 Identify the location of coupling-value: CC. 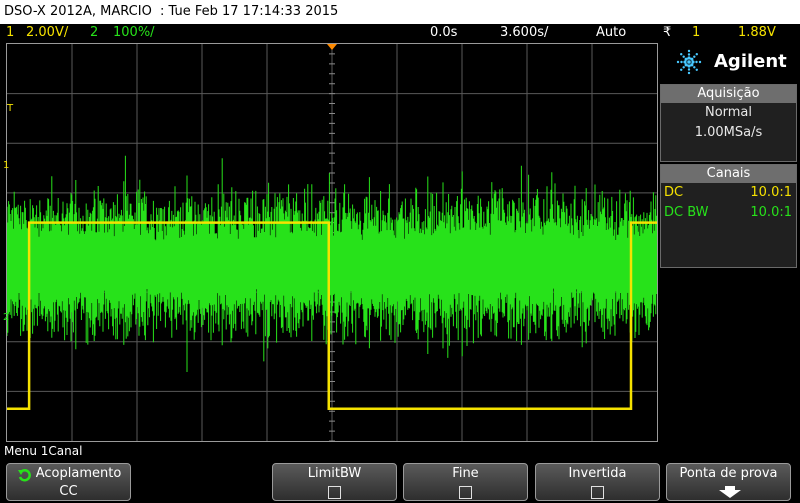
(68, 491).